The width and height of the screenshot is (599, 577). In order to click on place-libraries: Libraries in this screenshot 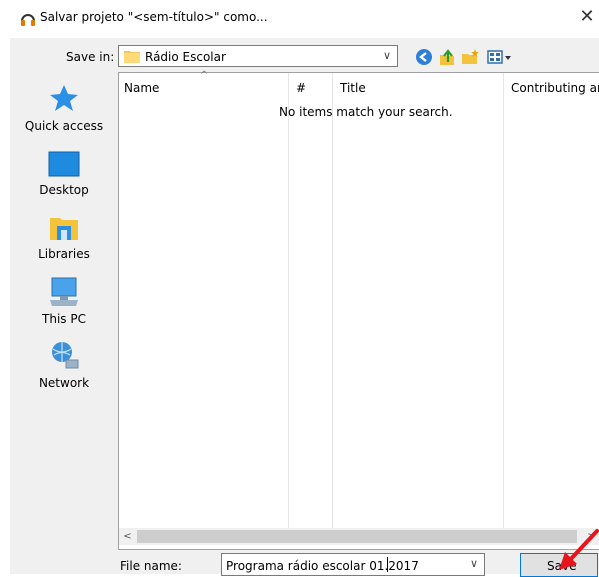, I will do `click(64, 238)`.